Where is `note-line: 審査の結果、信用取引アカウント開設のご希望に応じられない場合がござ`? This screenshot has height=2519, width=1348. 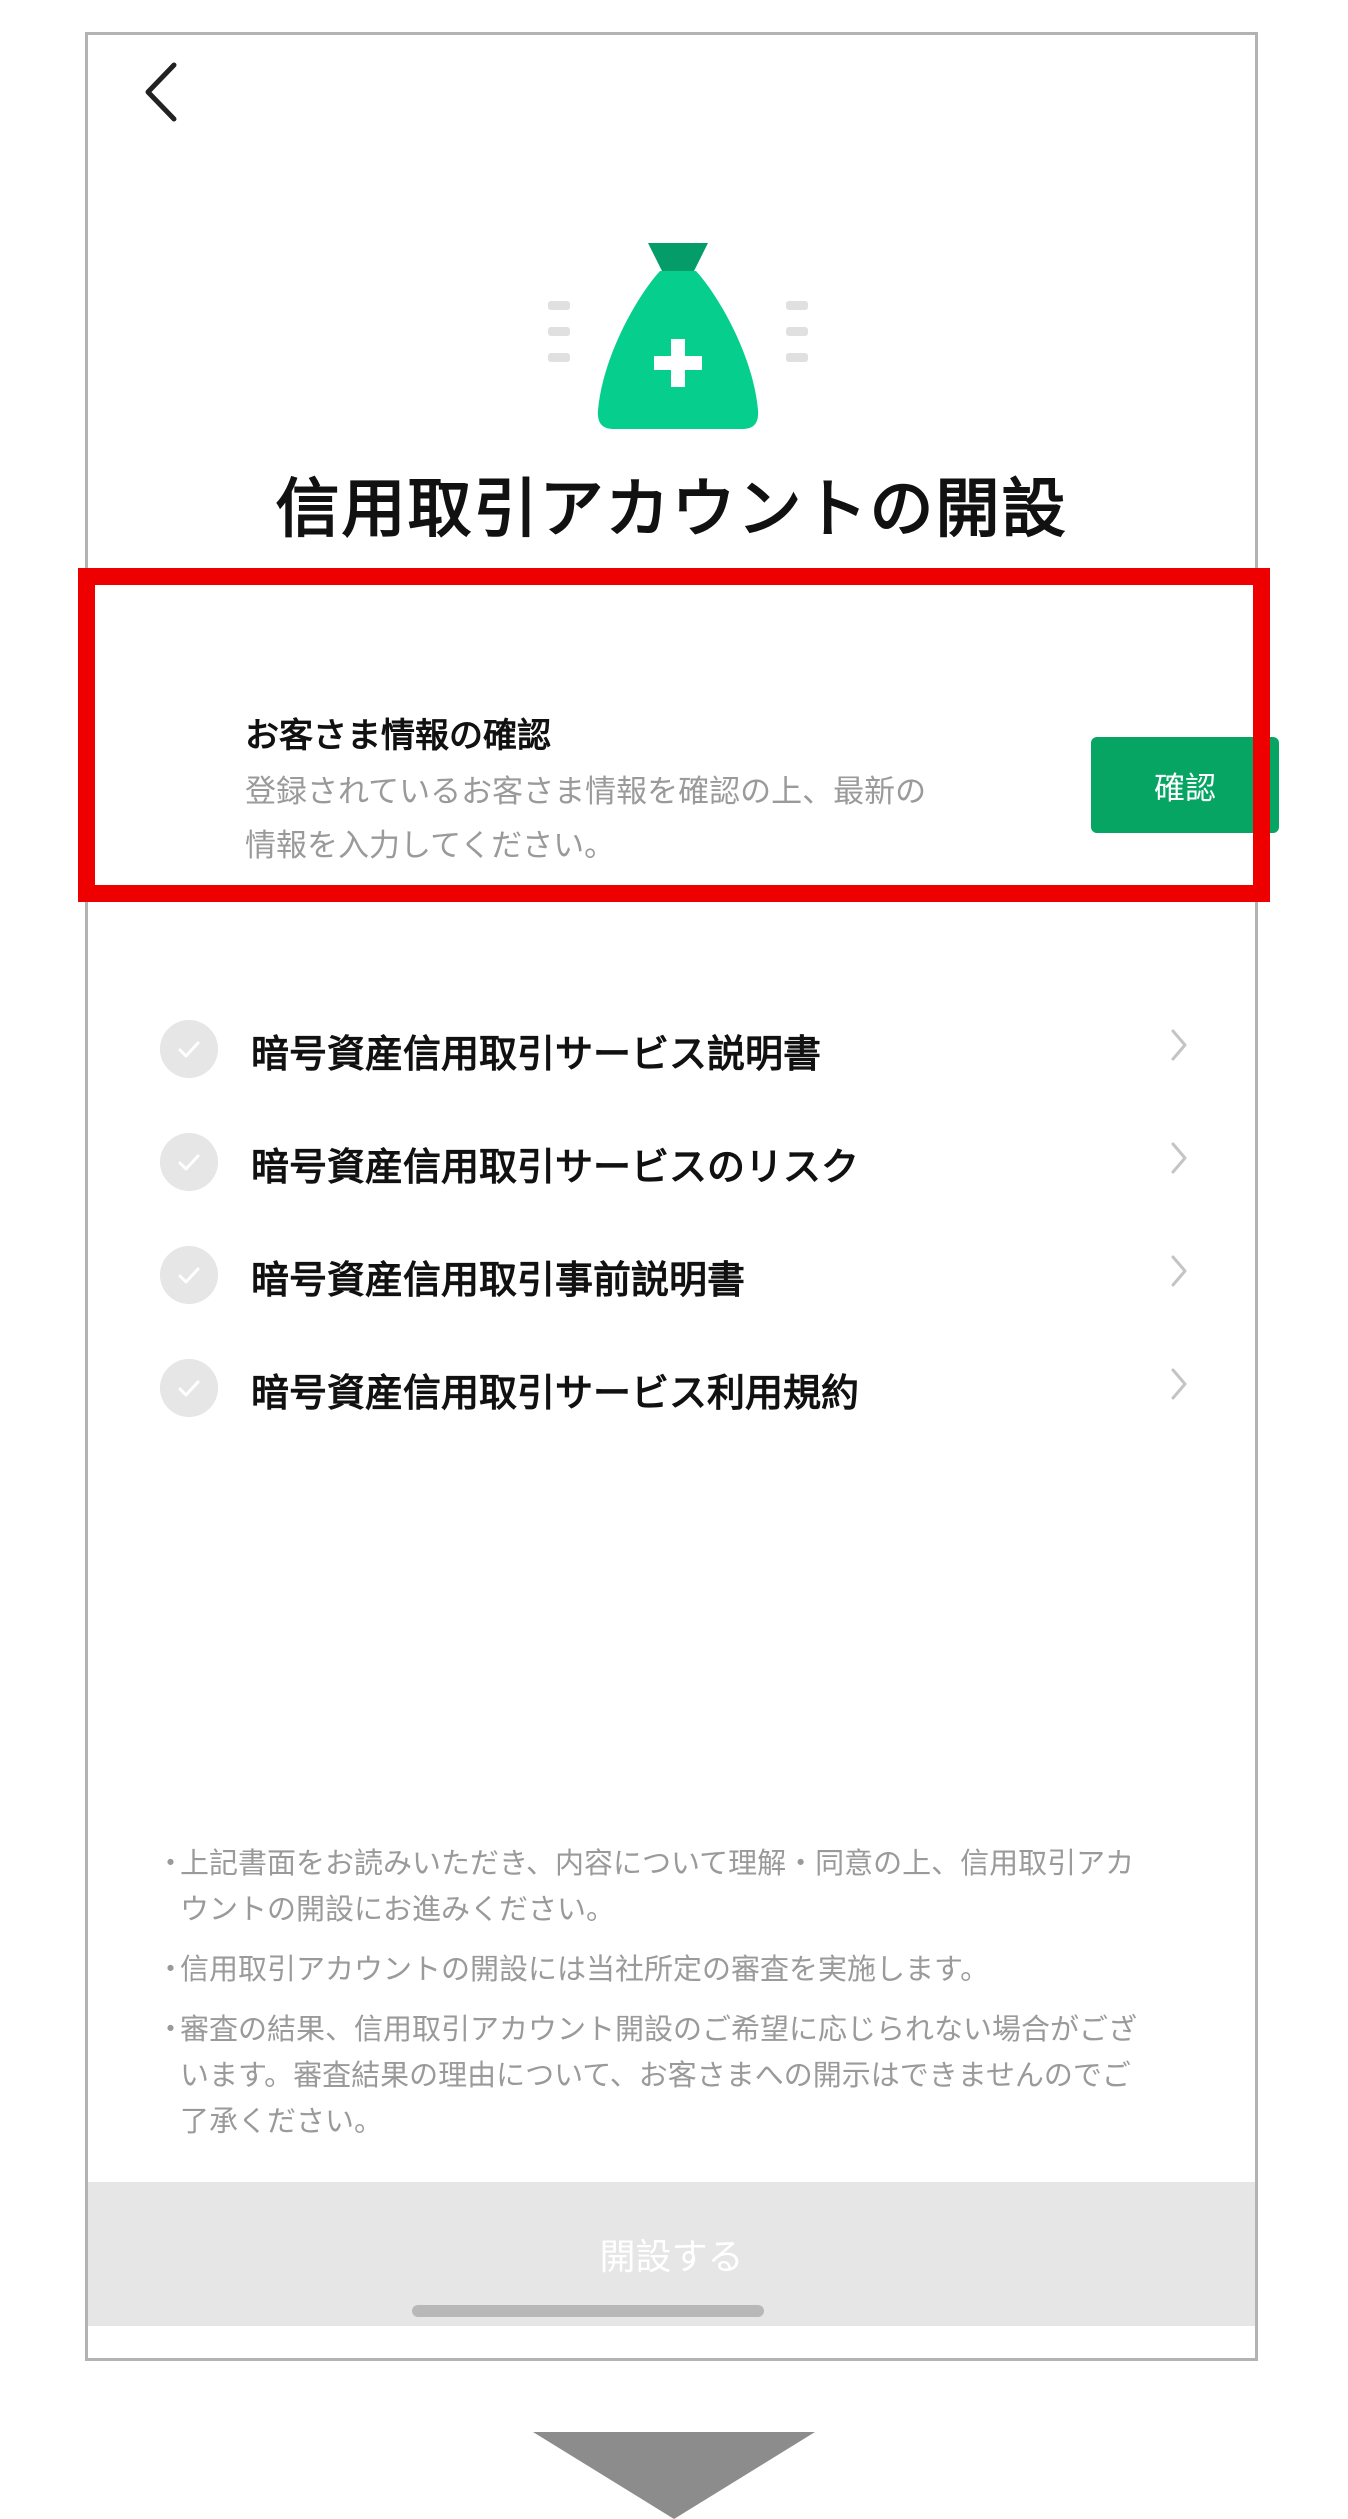 note-line: 審査の結果、信用取引アカウント開設のご希望に応じられない場合がござ is located at coordinates (659, 2029).